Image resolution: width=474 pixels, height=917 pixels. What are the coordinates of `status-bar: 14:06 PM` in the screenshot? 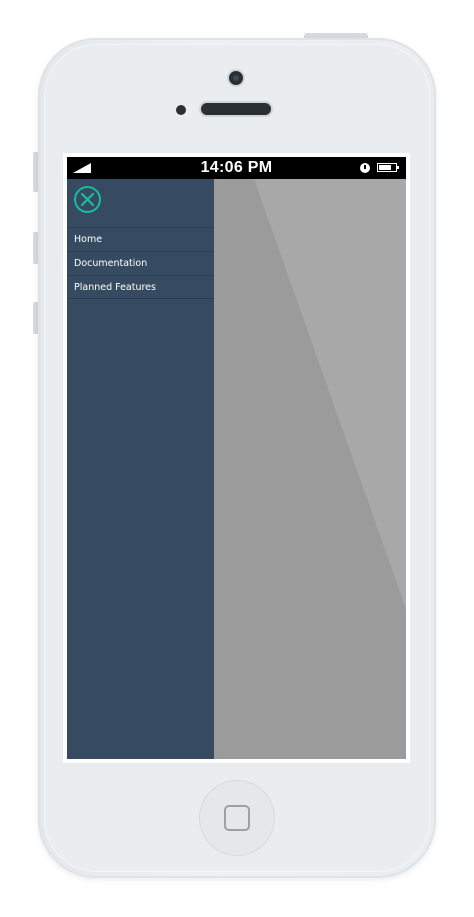 It's located at (236, 168).